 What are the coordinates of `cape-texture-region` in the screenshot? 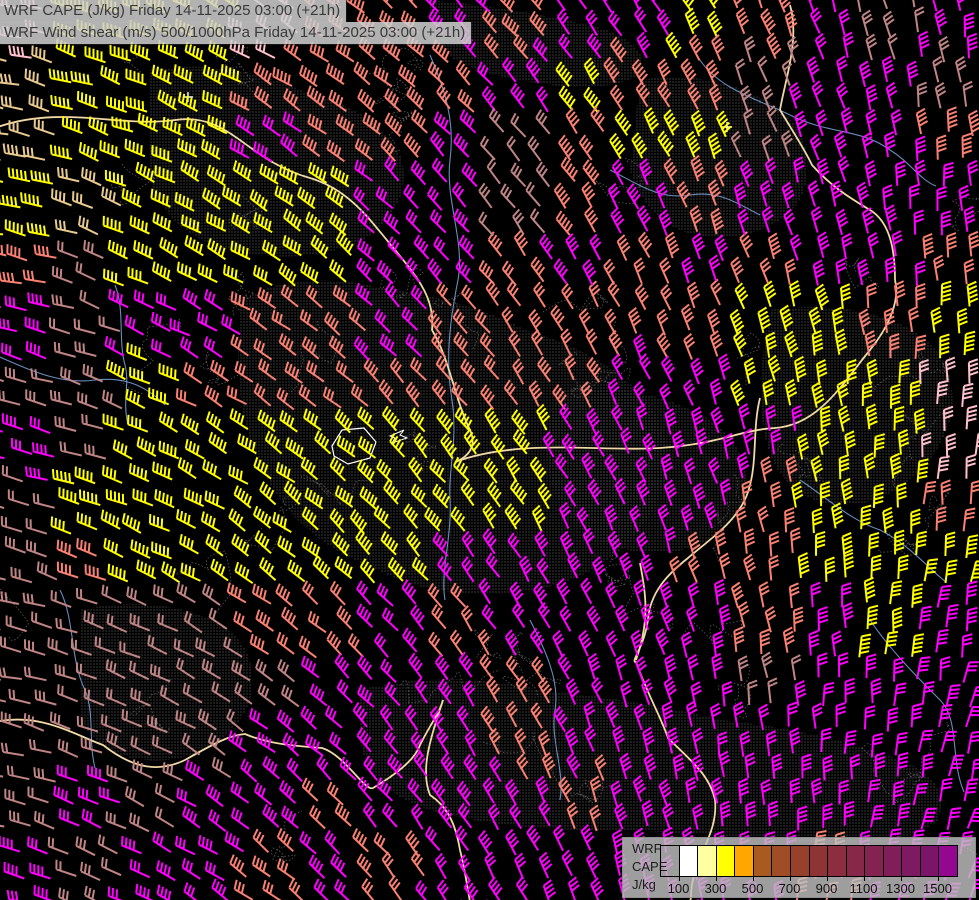 It's located at (166, 682).